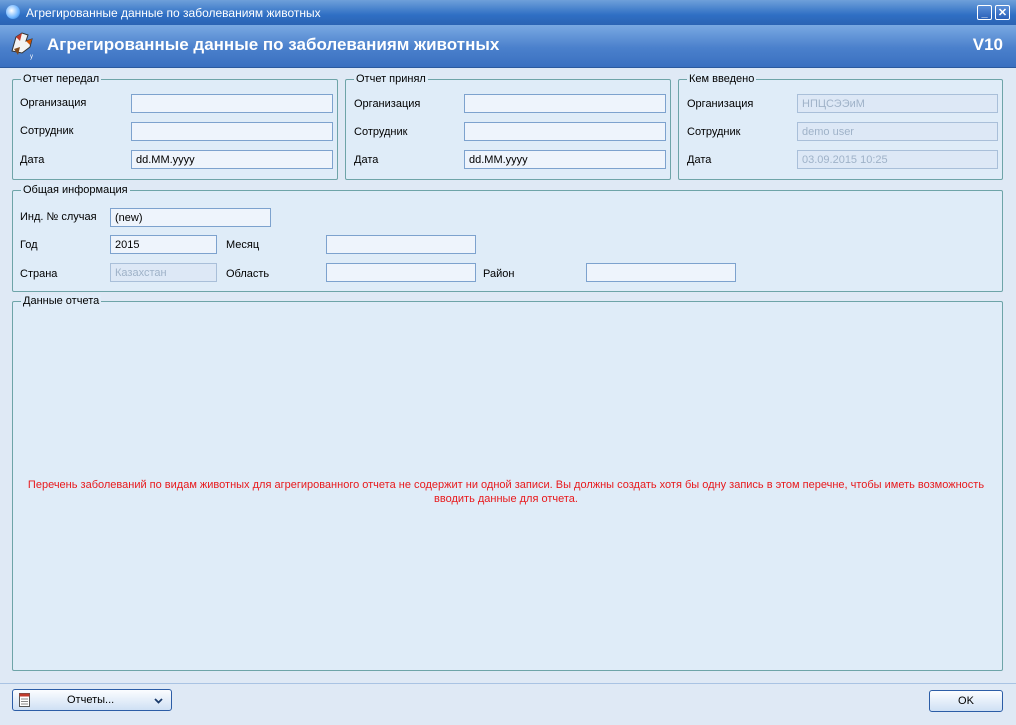 The image size is (1016, 725). I want to click on district-label: Район, so click(499, 274).